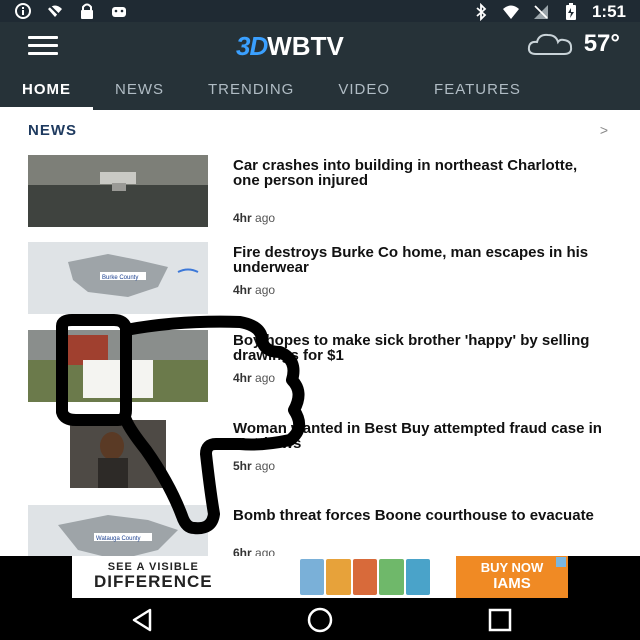 The height and width of the screenshot is (640, 640). Describe the element at coordinates (46, 90) in the screenshot. I see `tab-home: HOME` at that location.